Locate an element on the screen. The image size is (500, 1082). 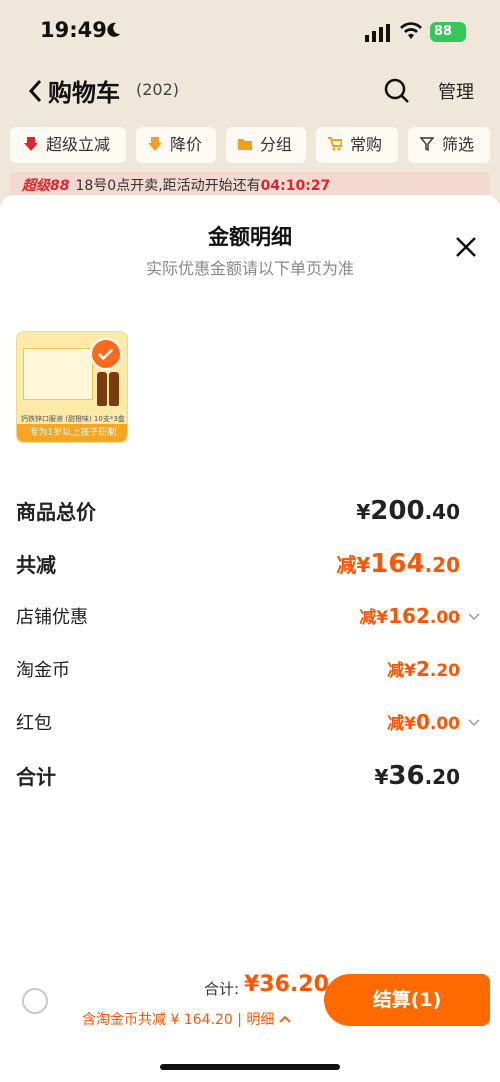
row-store-discount: 店铺优惠 减¥162.00 is located at coordinates (250, 620).